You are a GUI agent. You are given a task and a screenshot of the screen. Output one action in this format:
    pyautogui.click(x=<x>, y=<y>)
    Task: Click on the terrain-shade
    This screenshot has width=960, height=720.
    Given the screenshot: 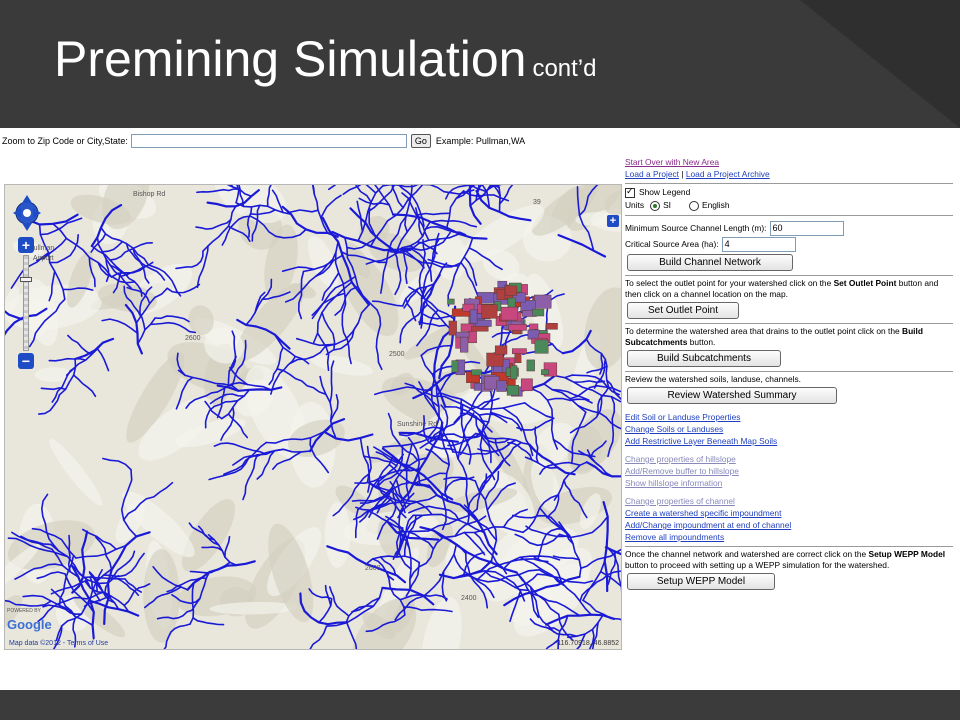 What is the action you would take?
    pyautogui.click(x=341, y=365)
    